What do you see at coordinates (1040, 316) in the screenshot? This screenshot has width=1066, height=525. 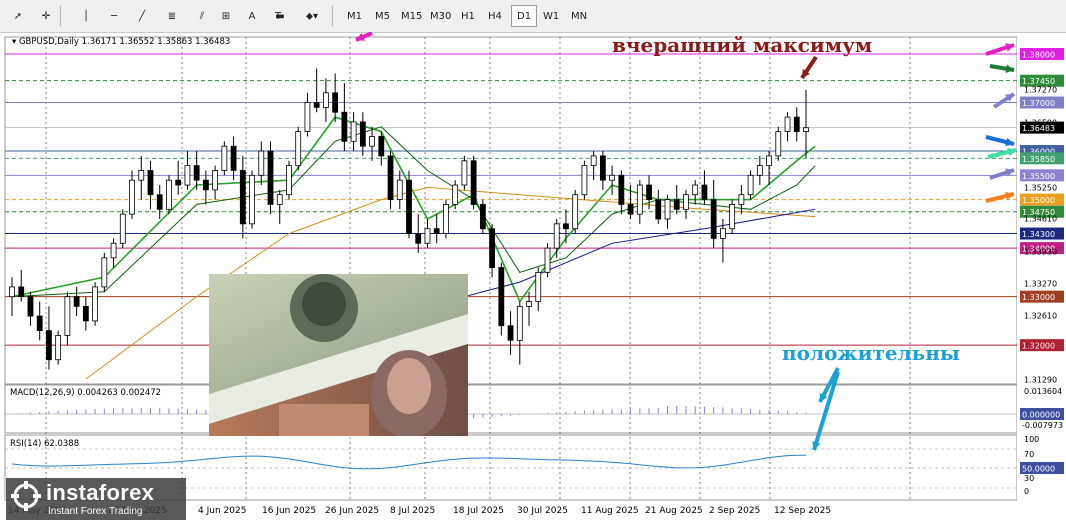 I see `y-tick-label: 1.32610` at bounding box center [1040, 316].